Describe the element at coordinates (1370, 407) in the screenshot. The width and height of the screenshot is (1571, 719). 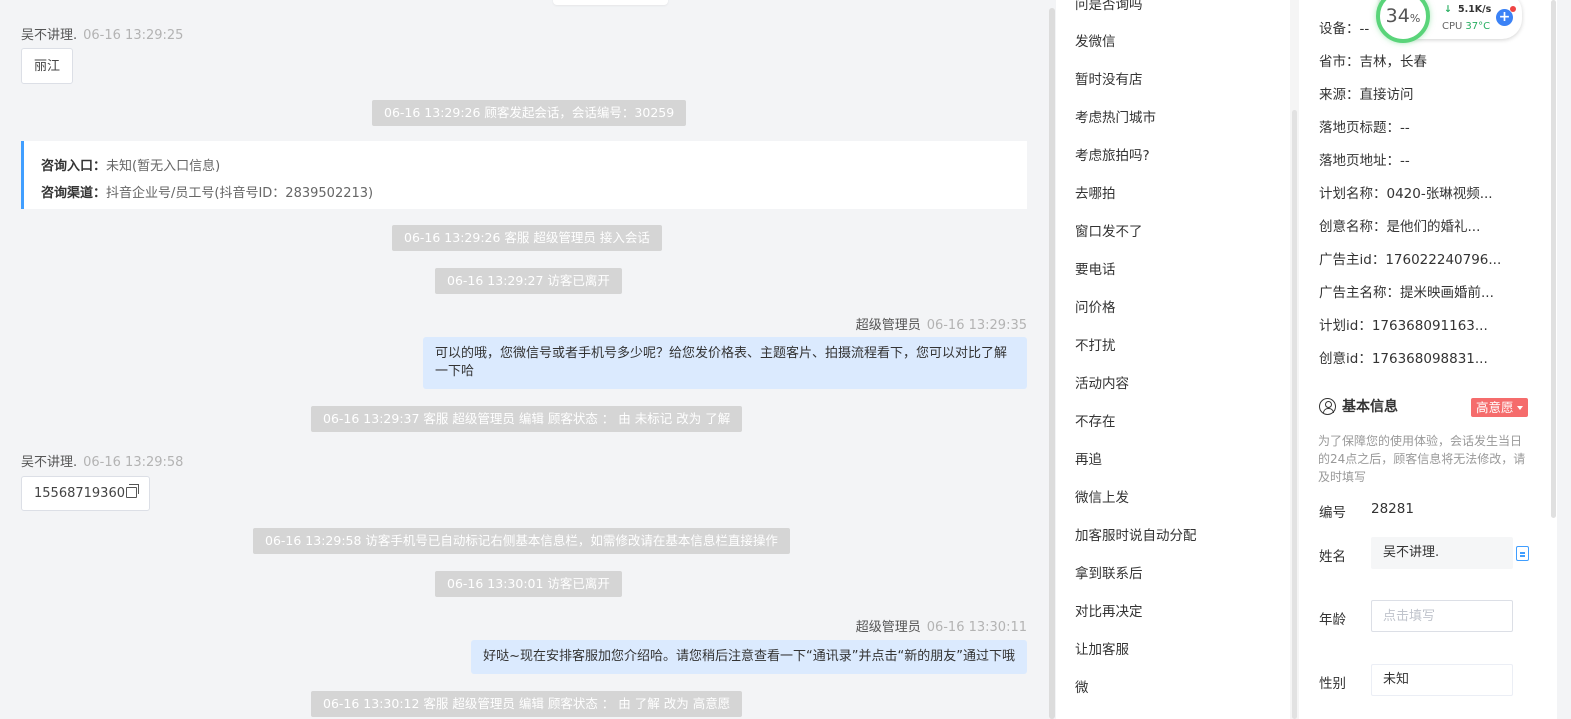
I see `section-title: 基本信息` at that location.